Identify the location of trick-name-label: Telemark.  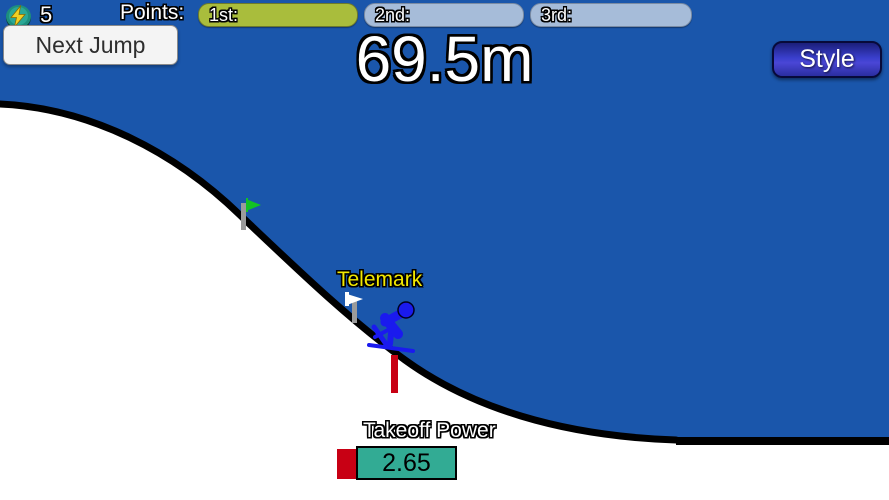
(380, 279).